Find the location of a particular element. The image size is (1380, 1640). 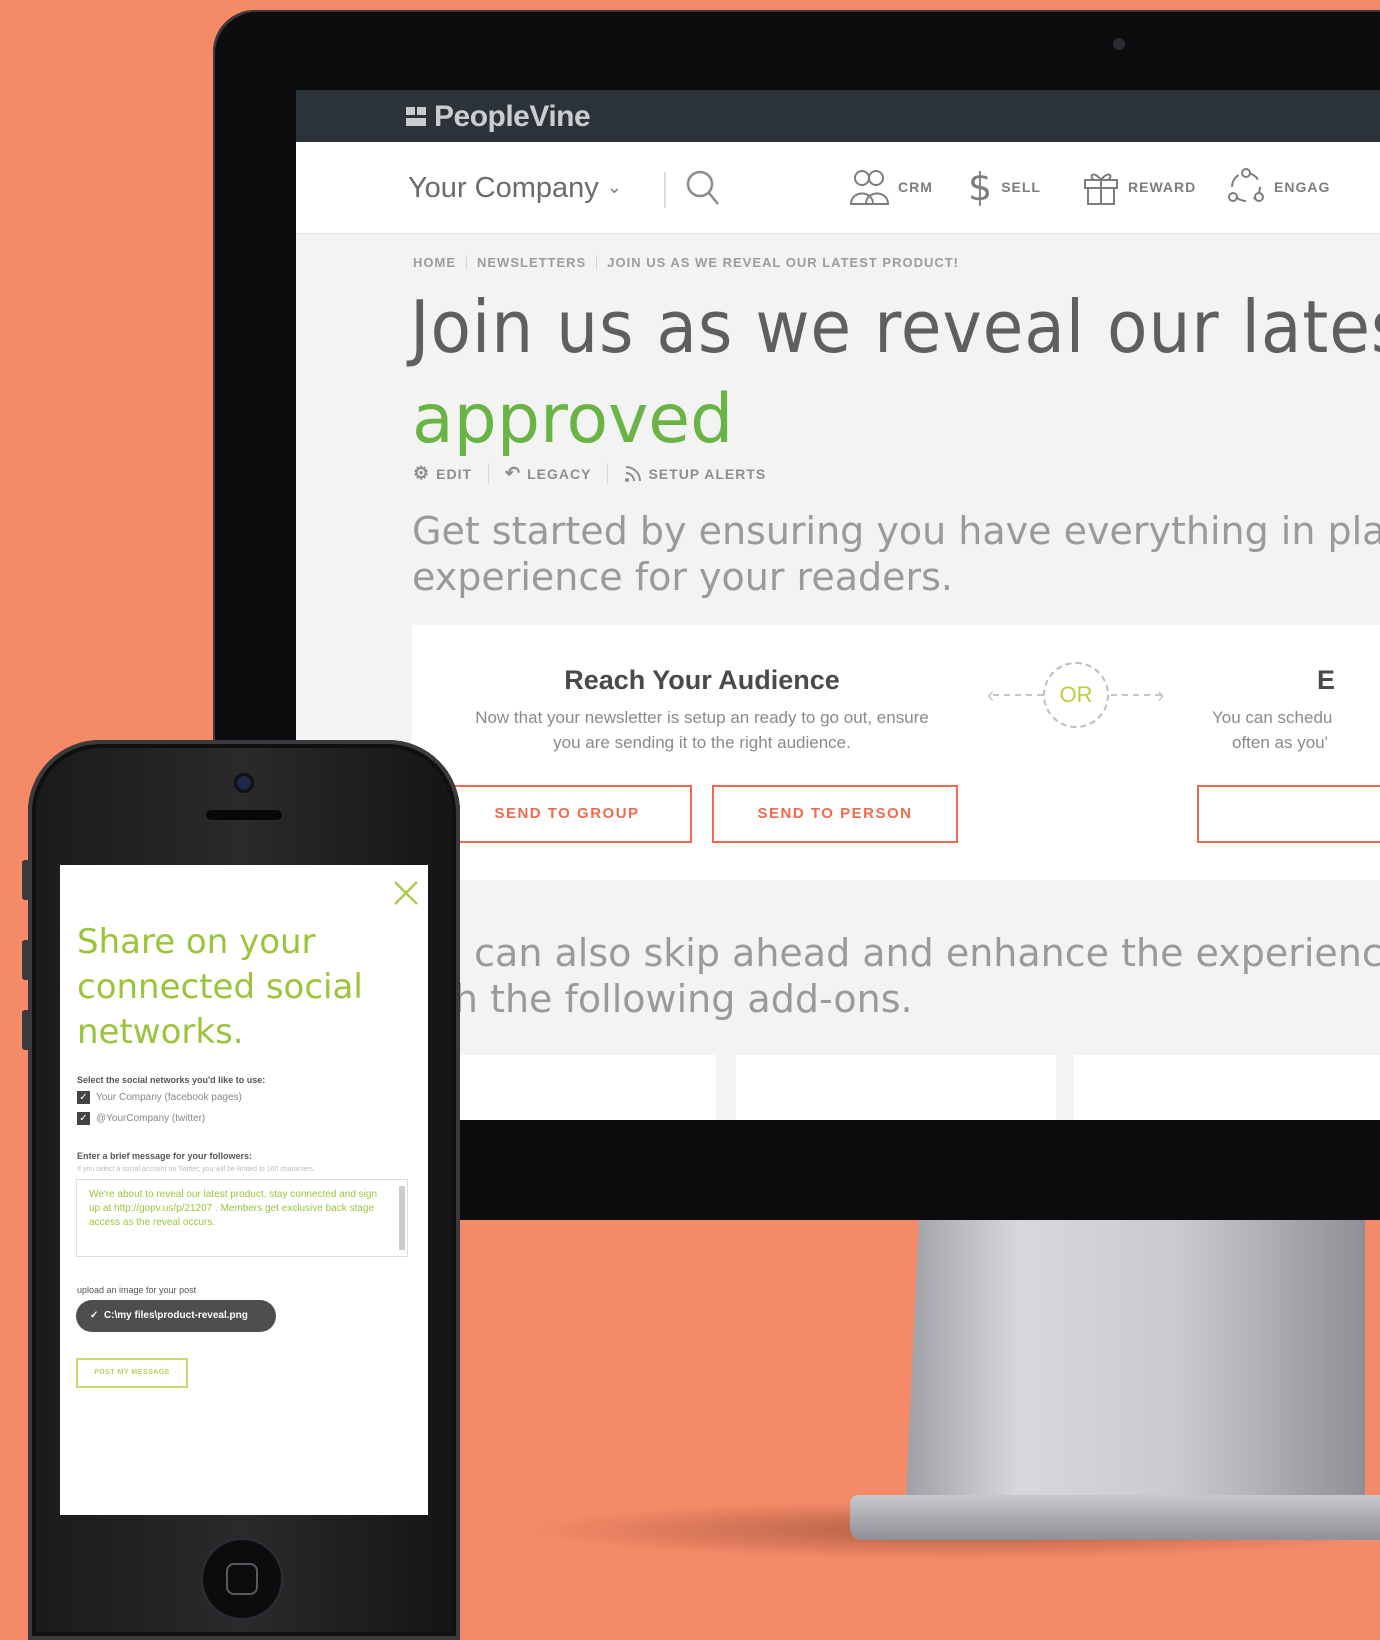

nav-item-label: SELL is located at coordinates (1021, 187).